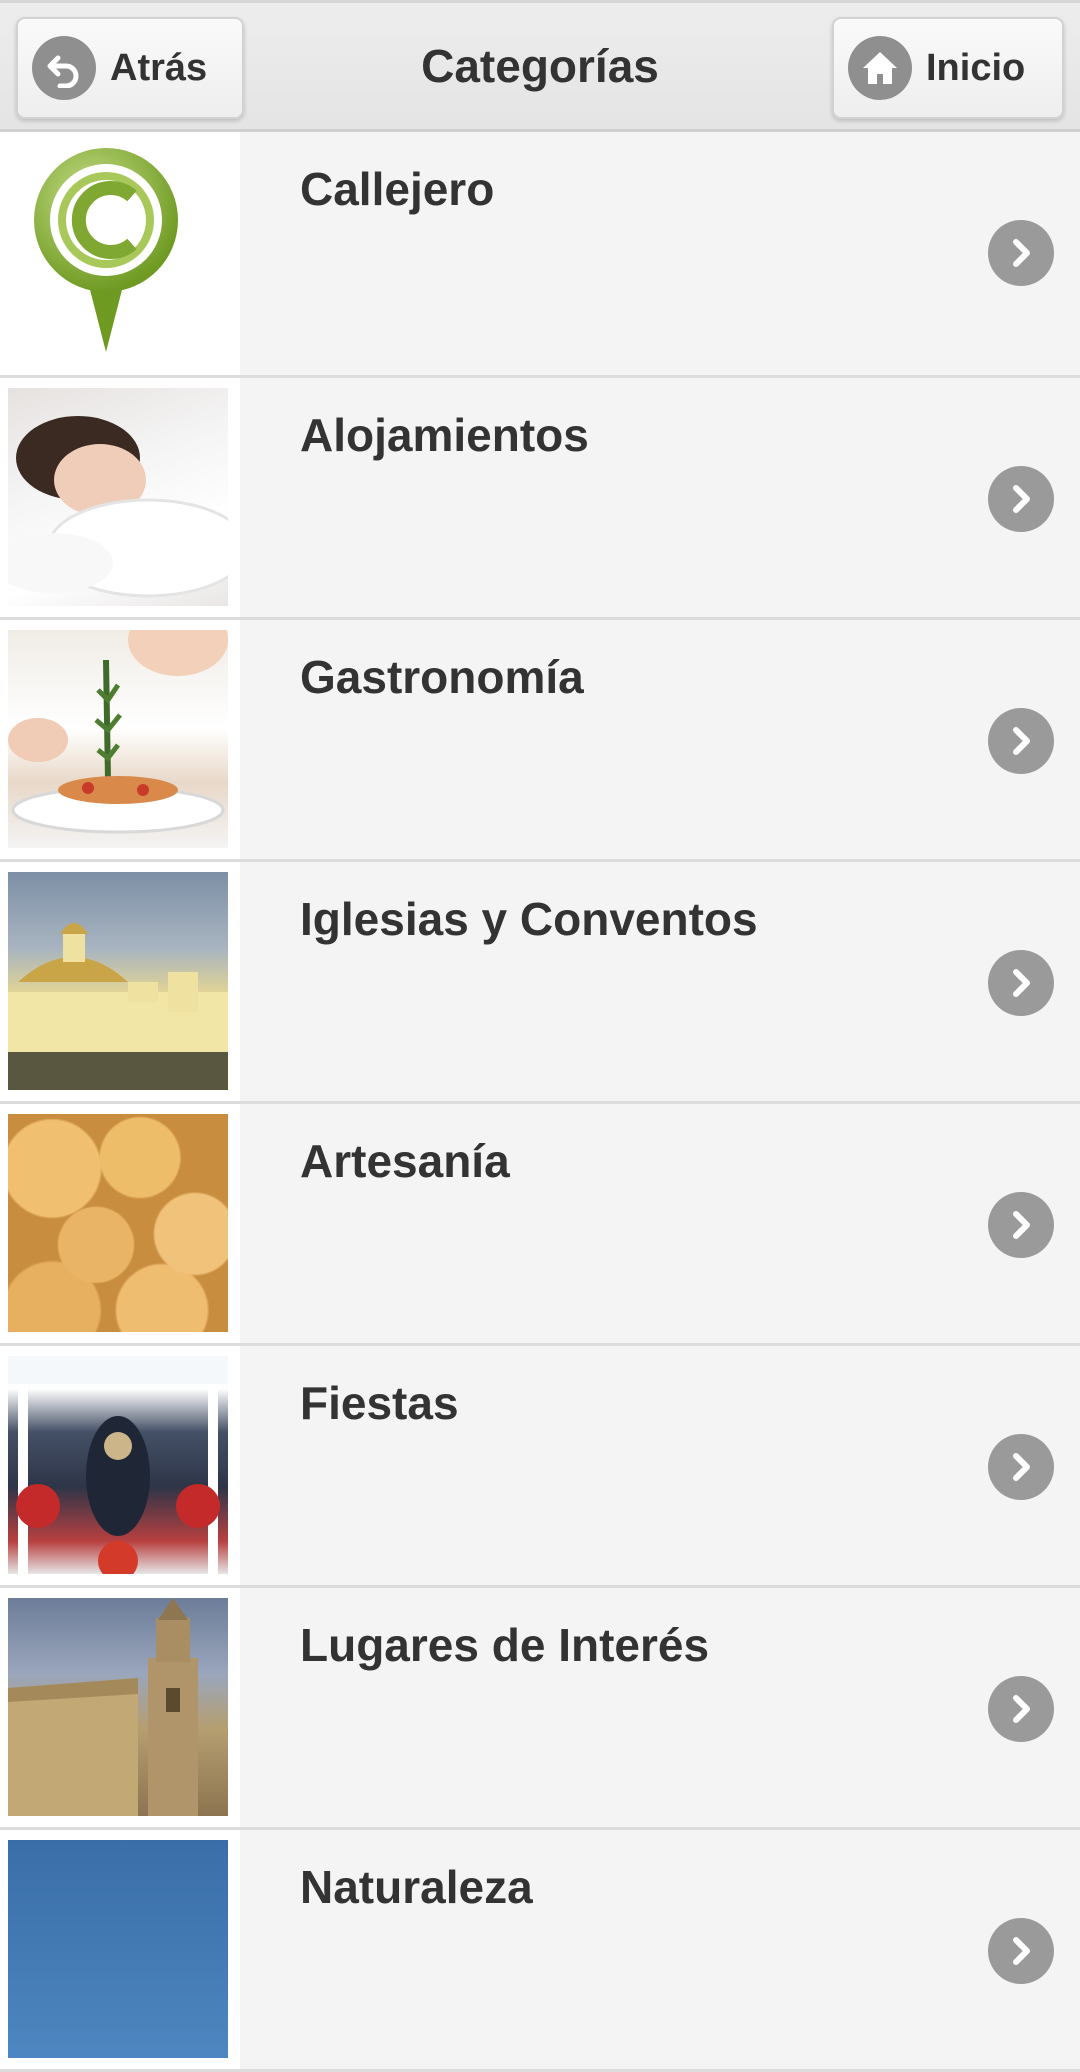 The image size is (1080, 2072). I want to click on naturaleza-thumbnail, so click(120, 1949).